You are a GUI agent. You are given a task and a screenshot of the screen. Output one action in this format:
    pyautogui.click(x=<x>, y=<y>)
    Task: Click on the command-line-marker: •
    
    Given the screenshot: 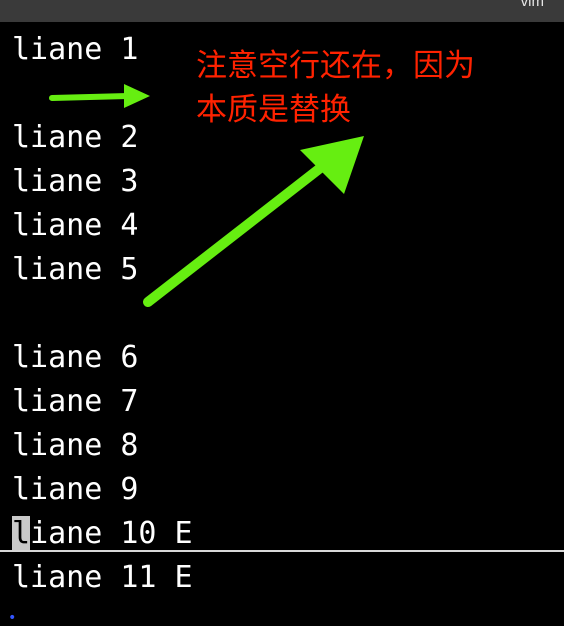 What is the action you would take?
    pyautogui.click(x=12, y=618)
    